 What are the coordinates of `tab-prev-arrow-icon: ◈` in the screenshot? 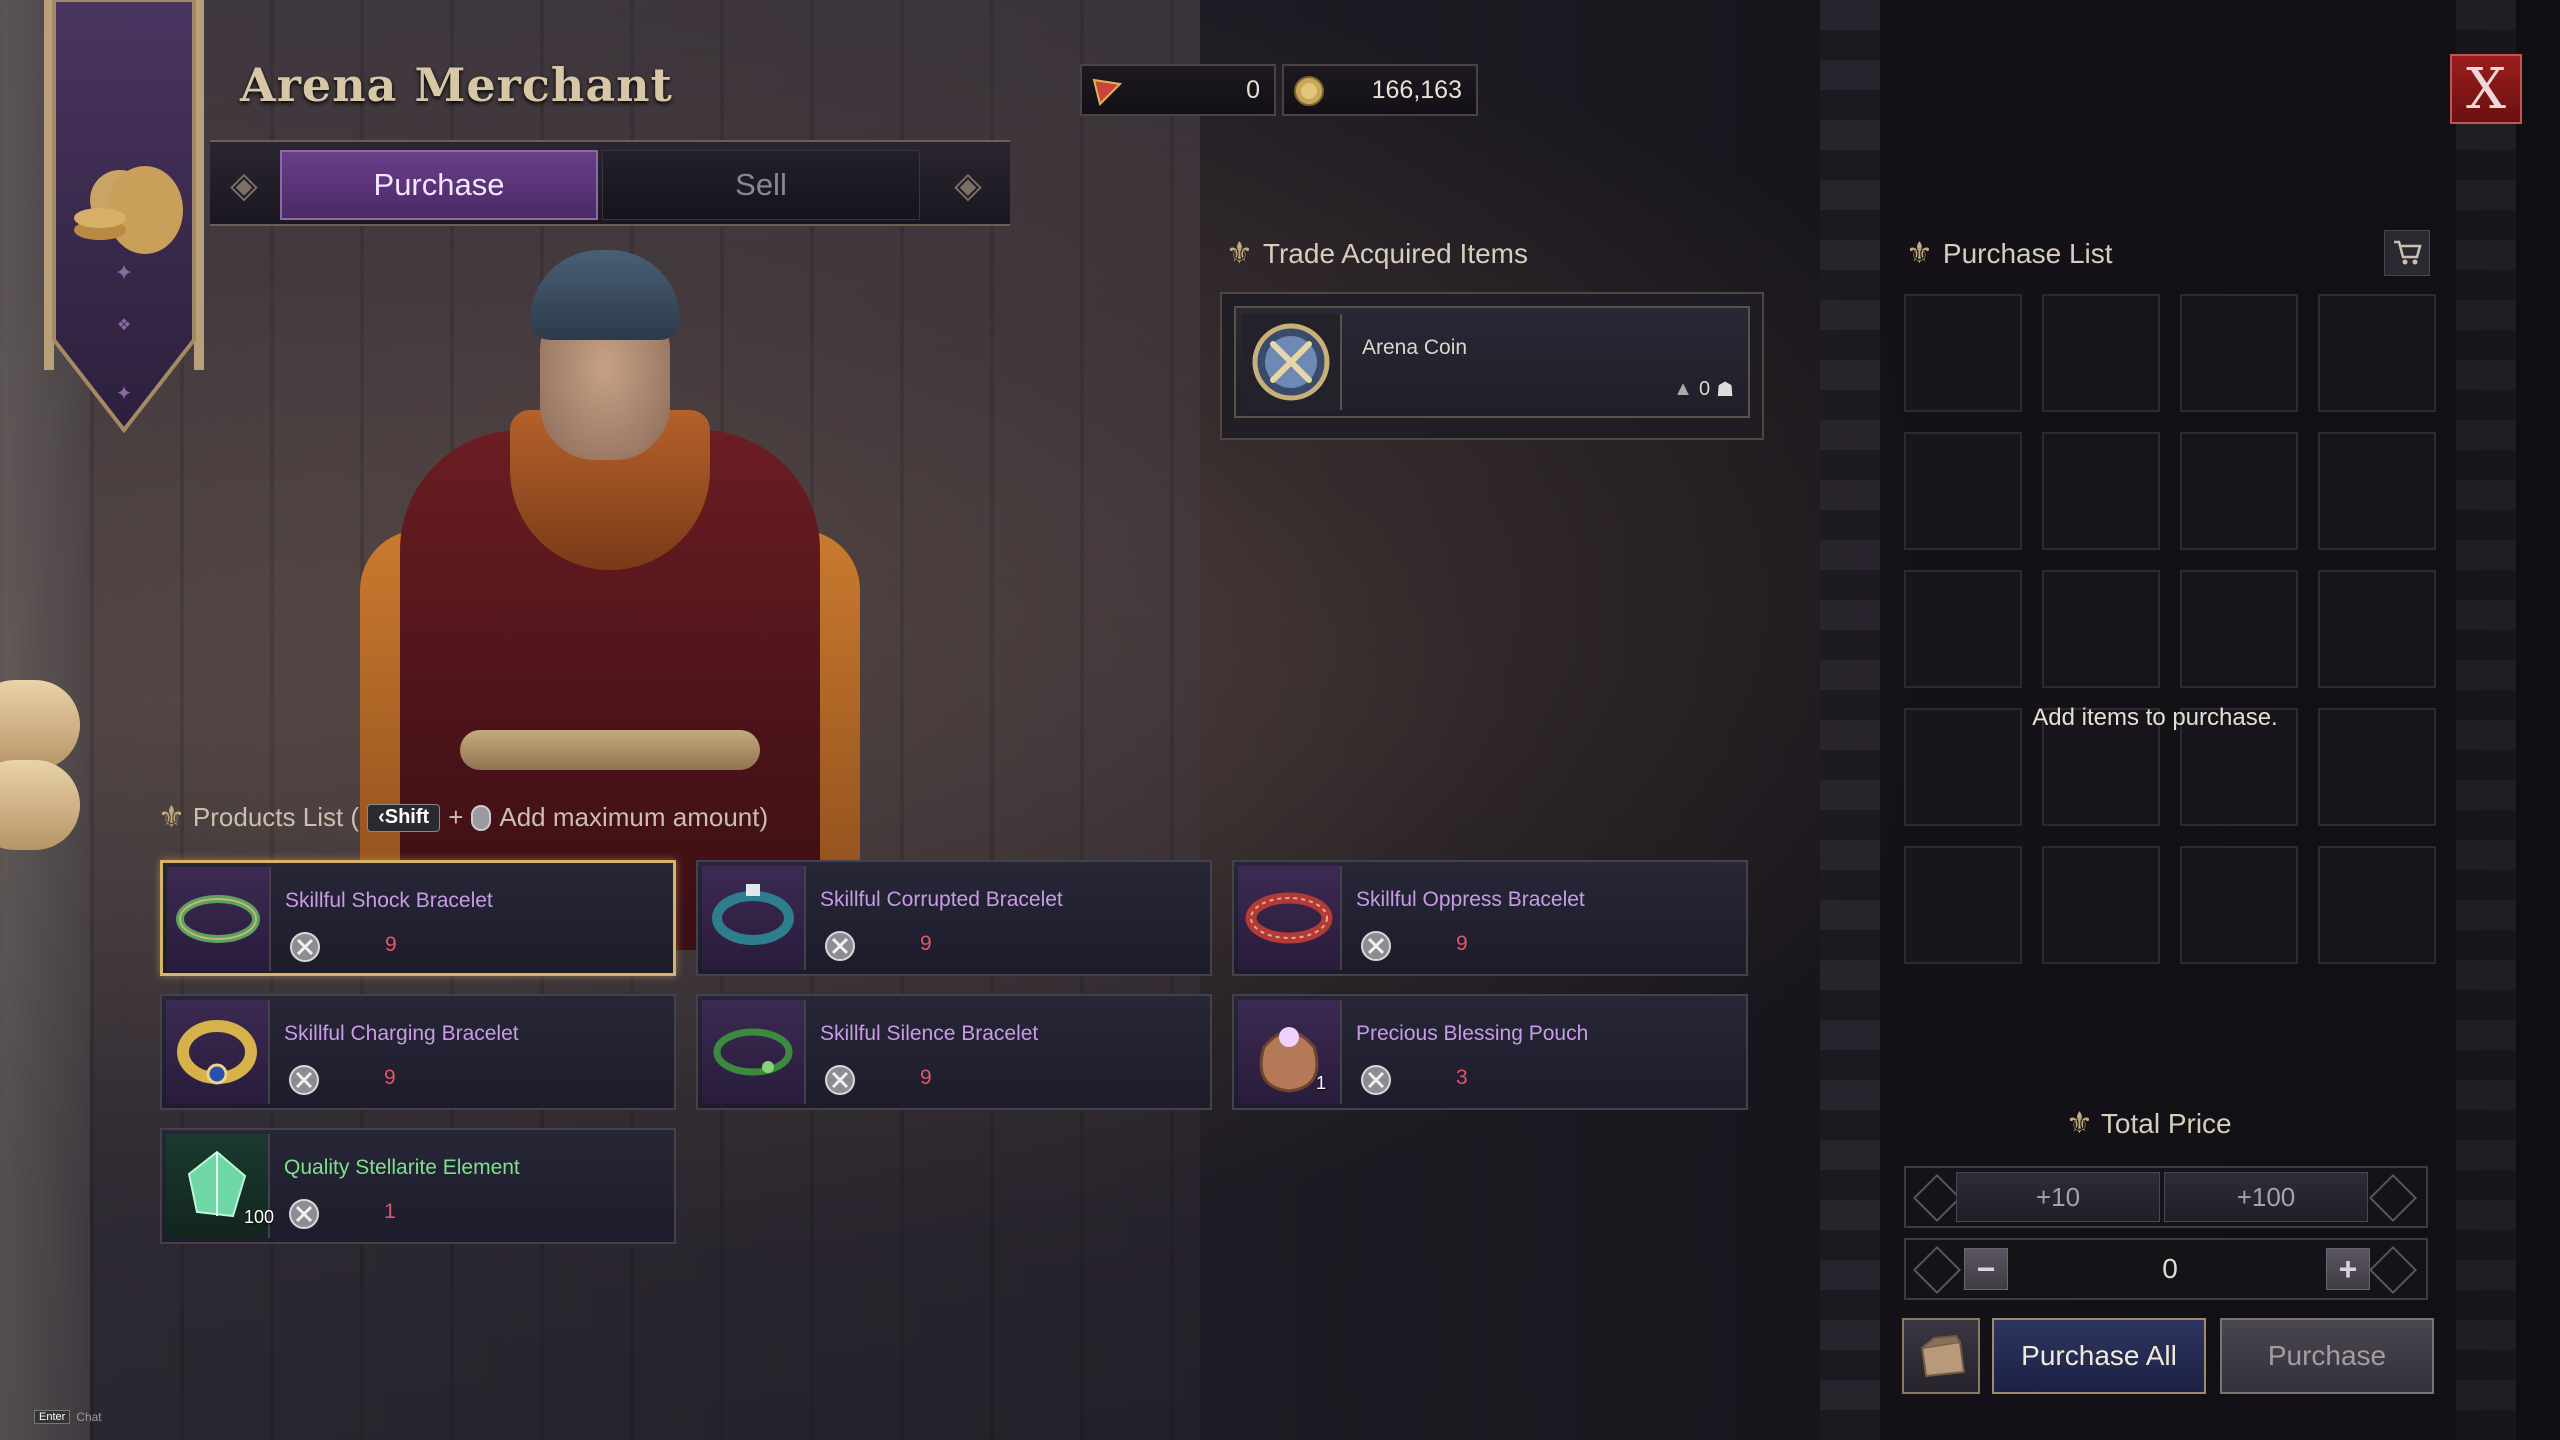 It's located at (244, 185).